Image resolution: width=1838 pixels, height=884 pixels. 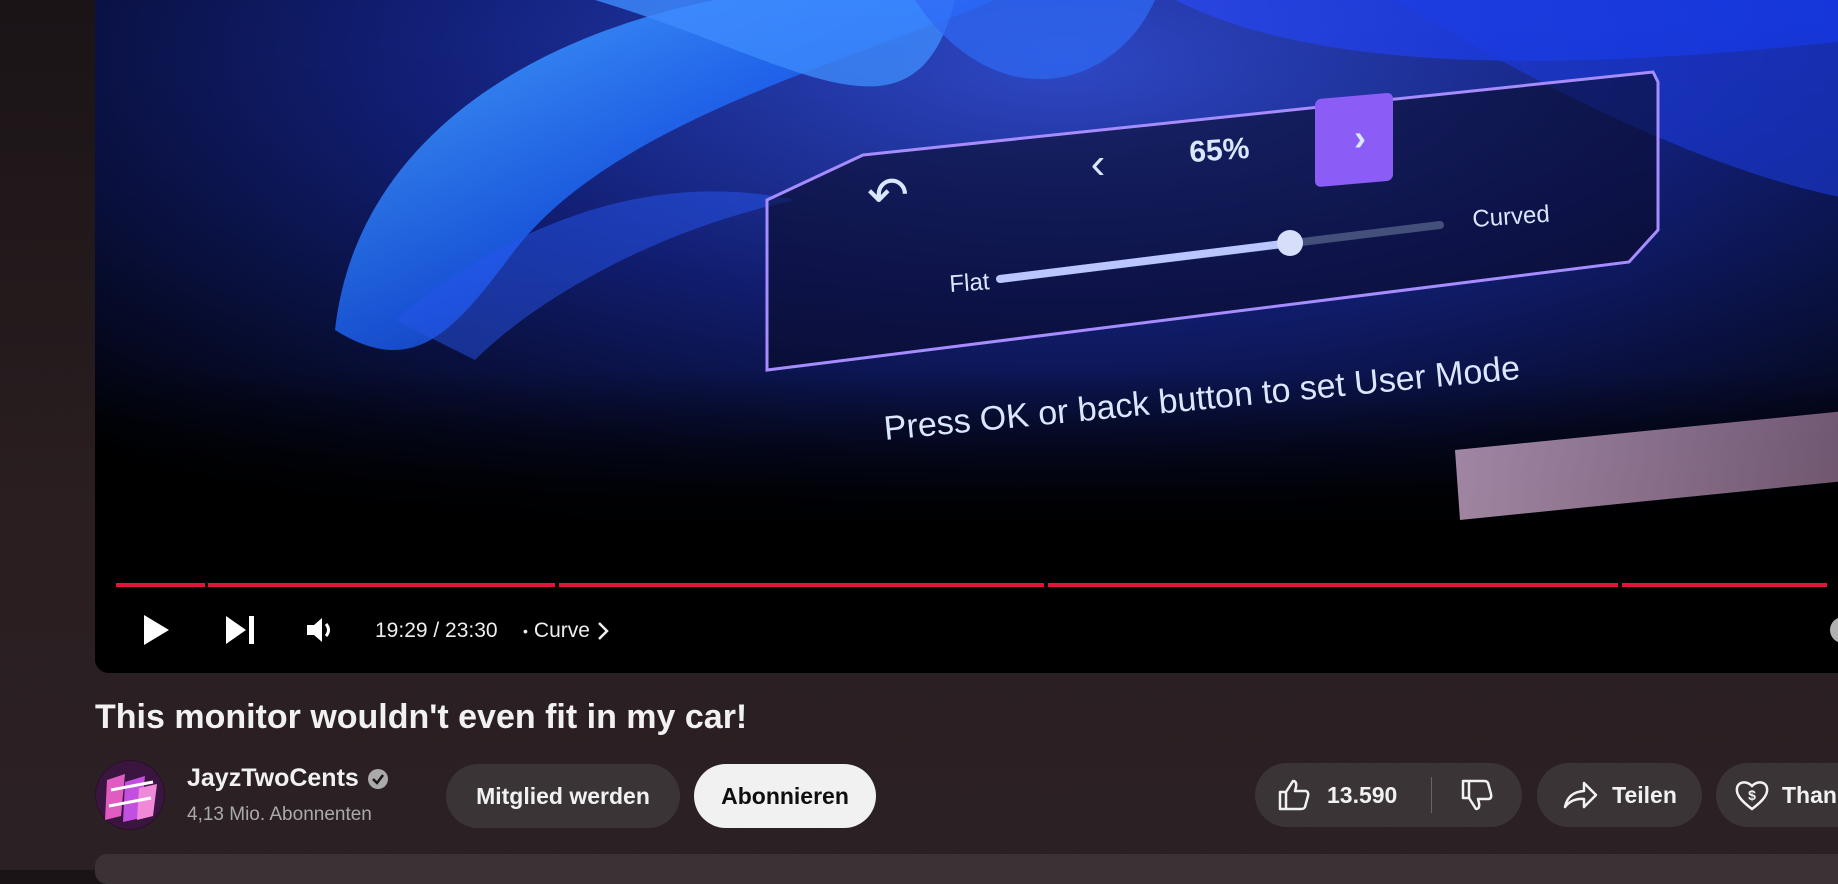 What do you see at coordinates (1644, 794) in the screenshot?
I see `share-button-label: Teilen` at bounding box center [1644, 794].